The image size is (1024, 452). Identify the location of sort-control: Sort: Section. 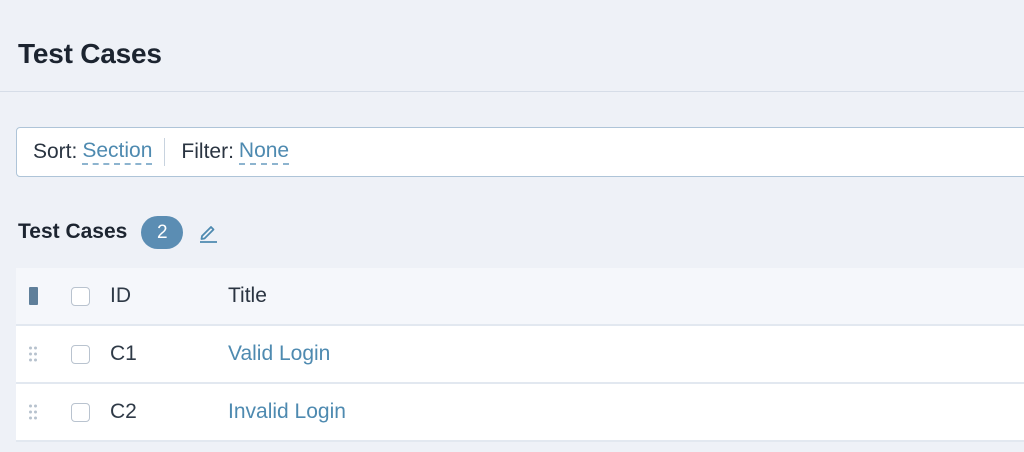
(90, 152).